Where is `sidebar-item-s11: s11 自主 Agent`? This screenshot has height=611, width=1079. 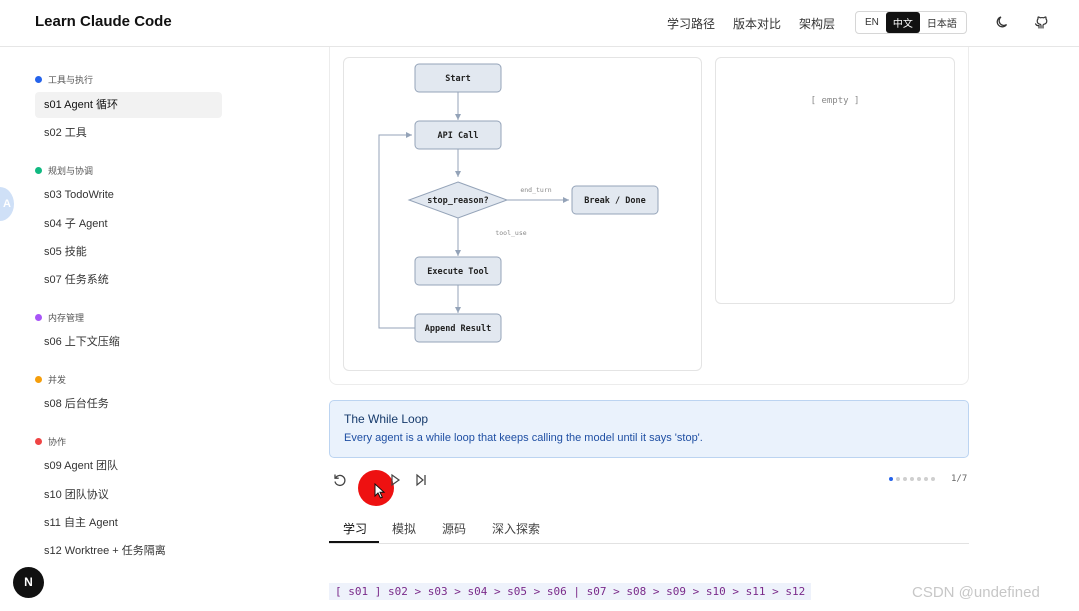 sidebar-item-s11: s11 自主 Agent is located at coordinates (128, 523).